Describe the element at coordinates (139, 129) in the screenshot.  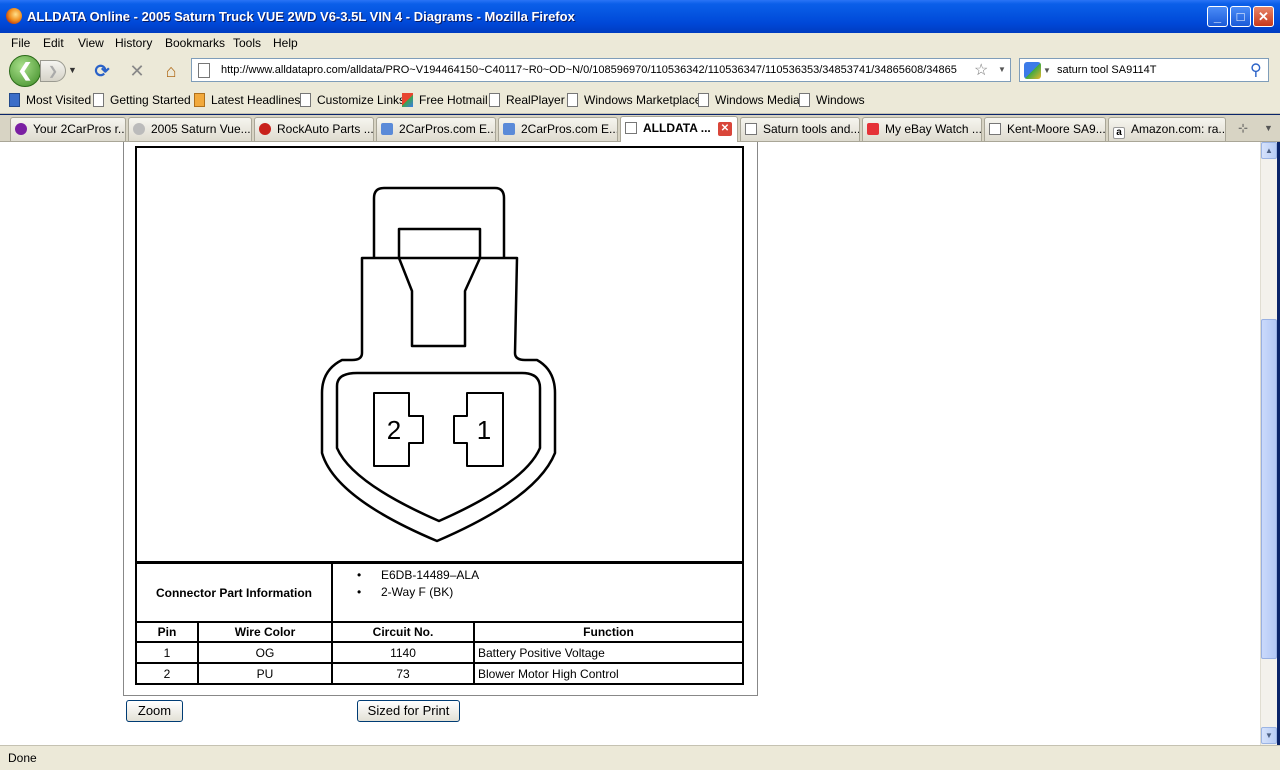
I see `loading-icon` at that location.